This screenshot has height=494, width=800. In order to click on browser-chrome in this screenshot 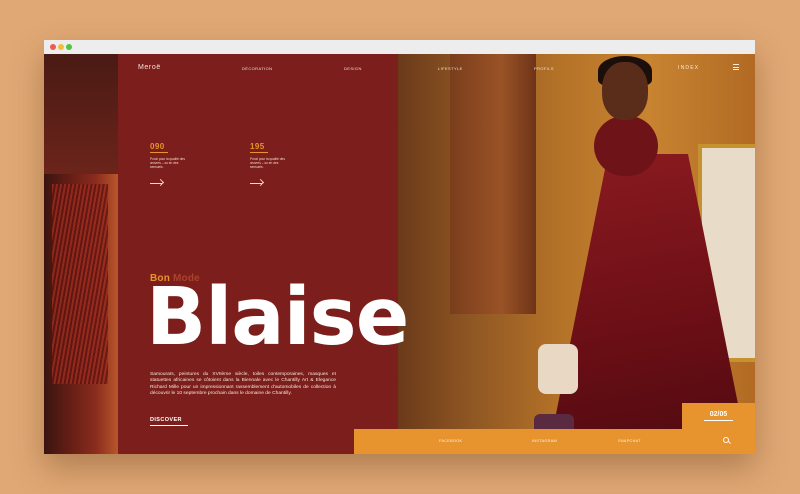, I will do `click(399, 47)`.